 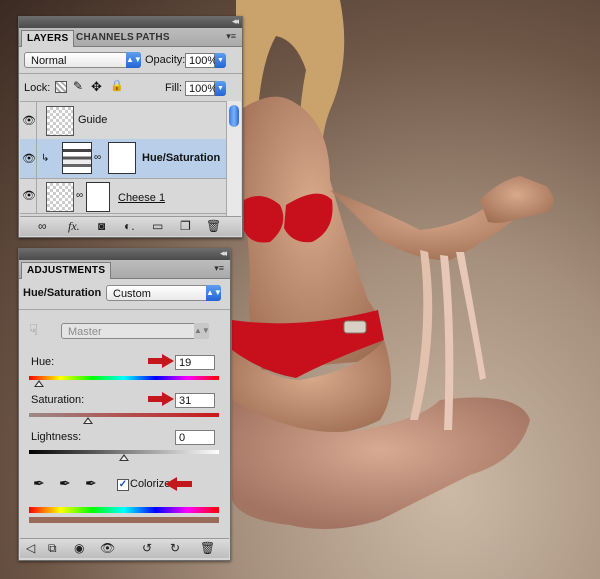 I want to click on colorize-annotation-arrow, so click(x=178, y=484).